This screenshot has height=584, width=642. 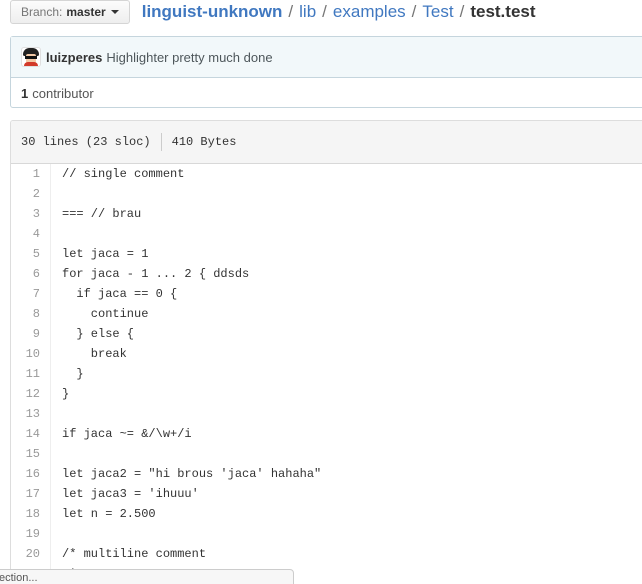 What do you see at coordinates (31, 374) in the screenshot?
I see `line-number: 11` at bounding box center [31, 374].